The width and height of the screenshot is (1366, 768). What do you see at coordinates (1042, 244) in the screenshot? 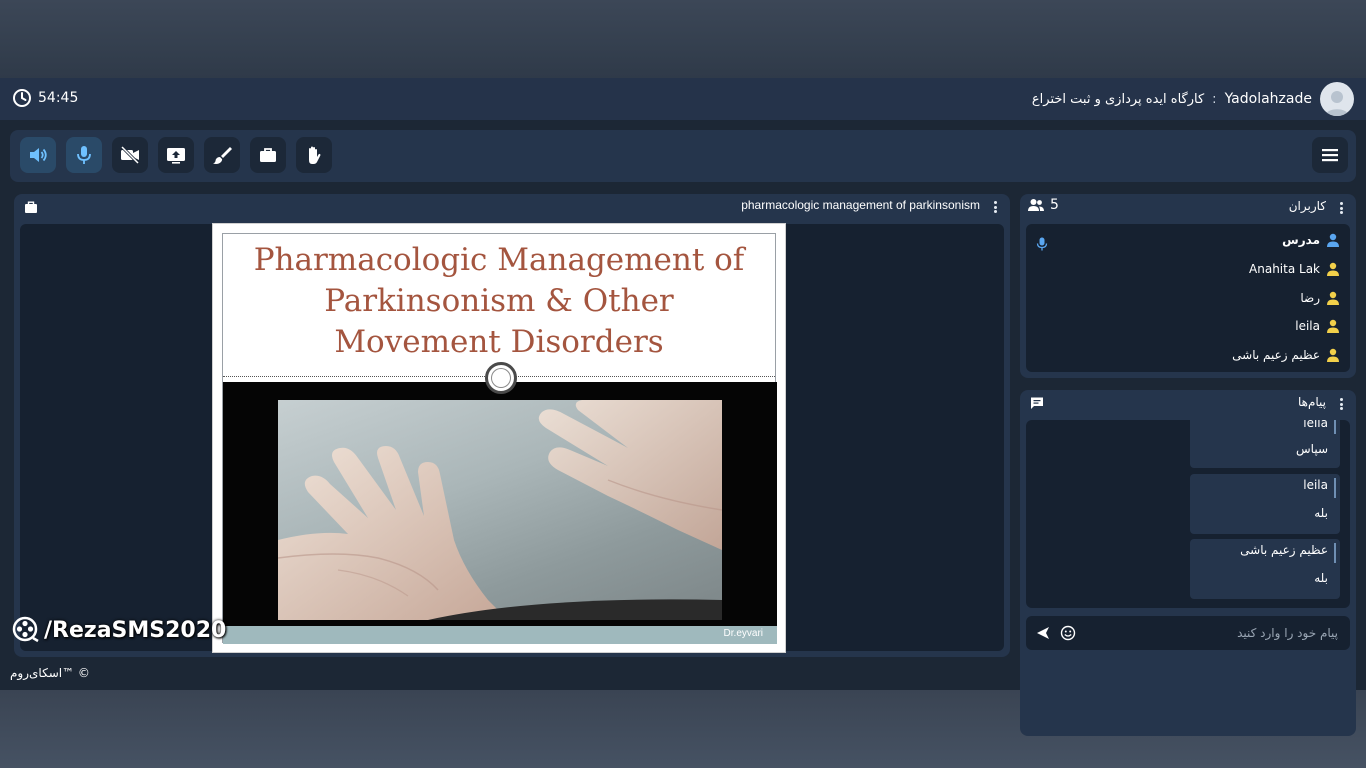
I see `speaking-mic-icon` at bounding box center [1042, 244].